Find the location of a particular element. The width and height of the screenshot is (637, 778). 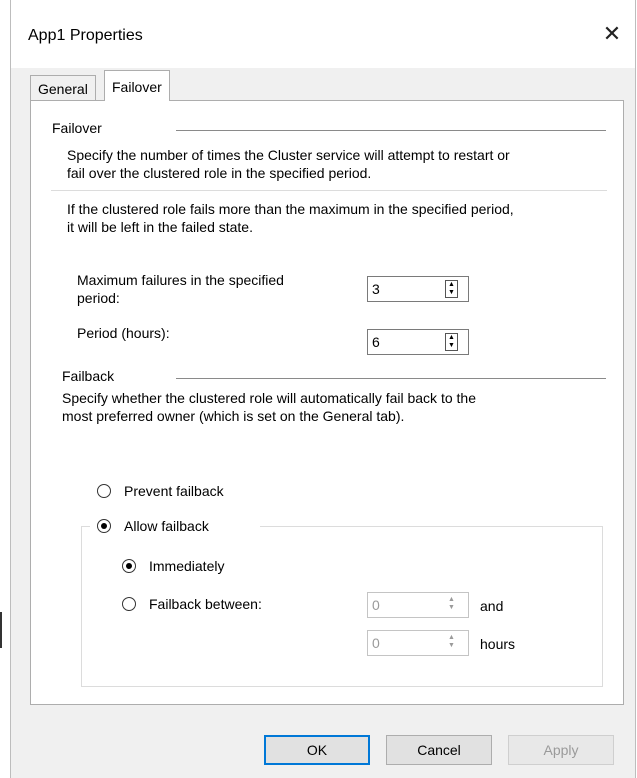

allow-failback-label: Allow failback is located at coordinates (166, 526).